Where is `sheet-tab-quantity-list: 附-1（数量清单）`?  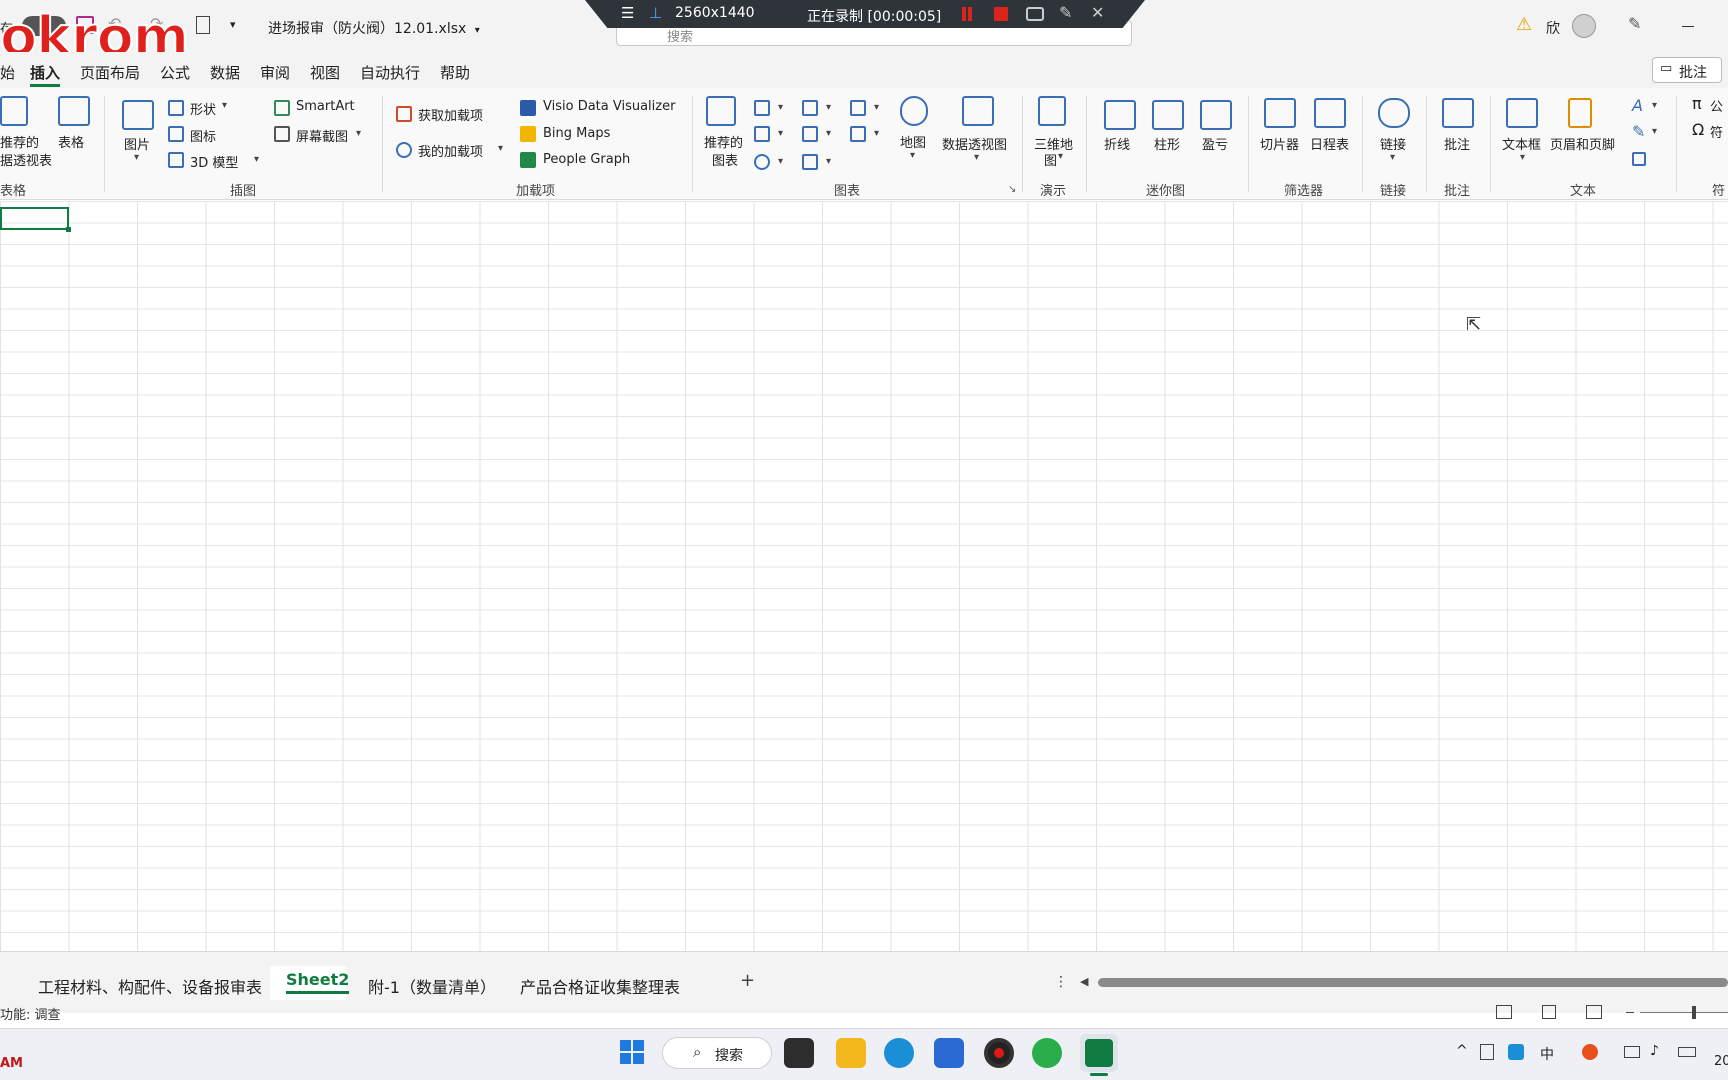
sheet-tab-quantity-list: 附-1（数量清单） is located at coordinates (432, 986).